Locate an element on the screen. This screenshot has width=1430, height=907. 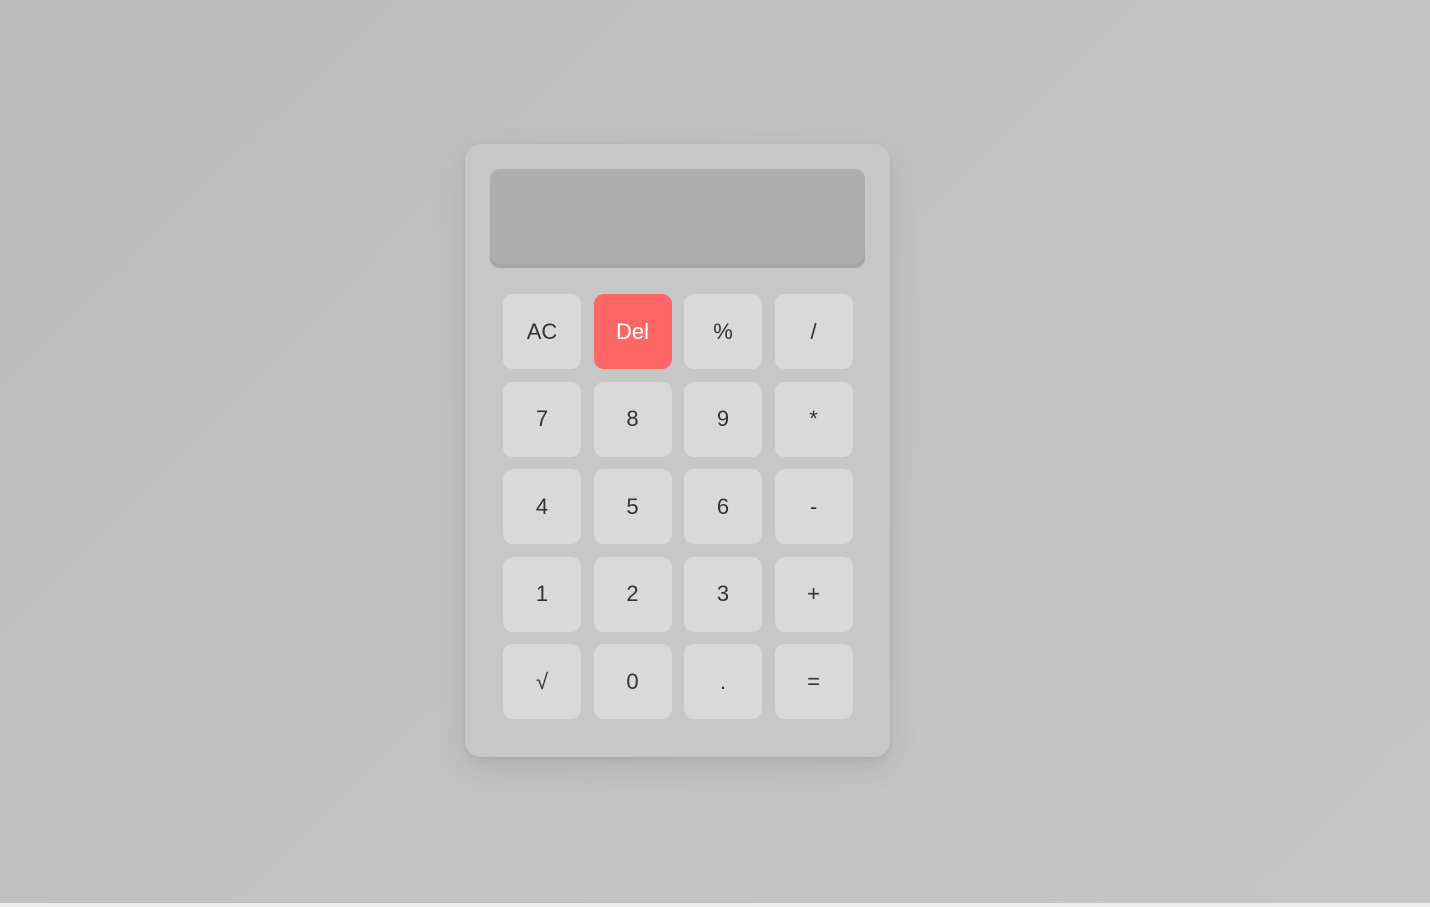
digit-2-button: 2 is located at coordinates (632, 594).